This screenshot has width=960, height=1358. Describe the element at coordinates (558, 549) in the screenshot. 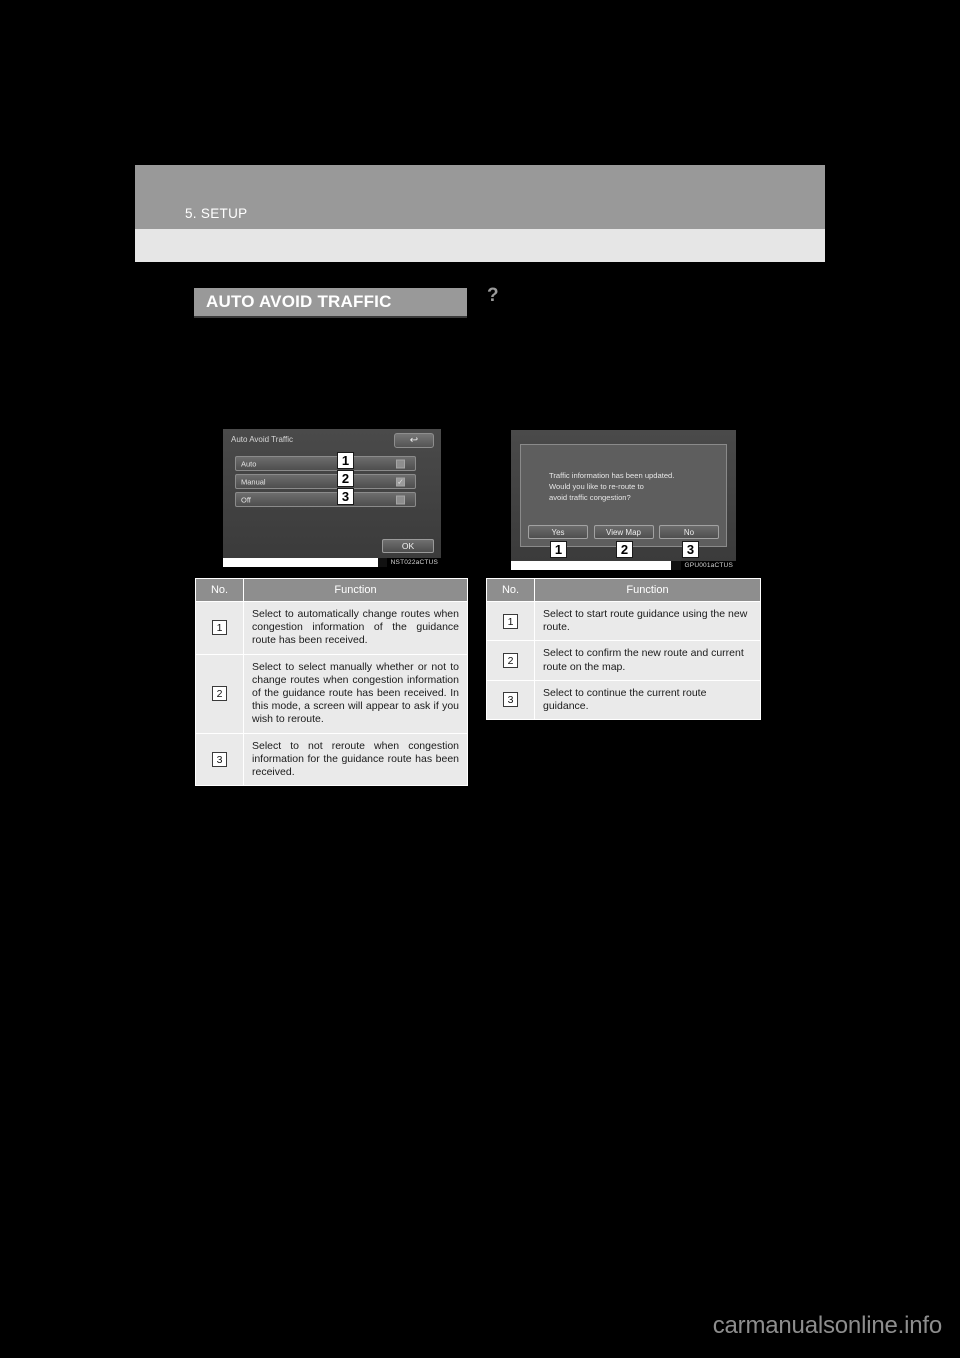

I see `callout-badge-right-1: 1` at that location.